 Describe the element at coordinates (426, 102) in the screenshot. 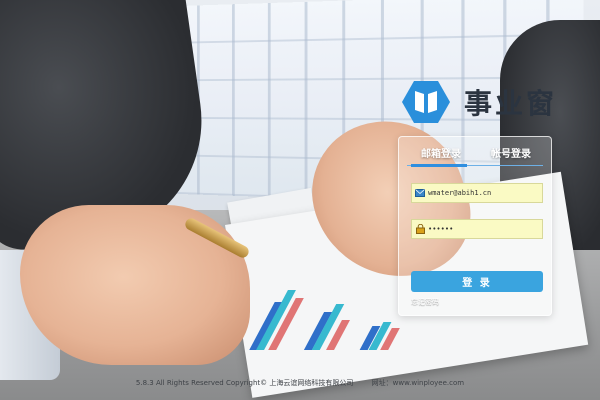

I see `window-logo-icon` at that location.